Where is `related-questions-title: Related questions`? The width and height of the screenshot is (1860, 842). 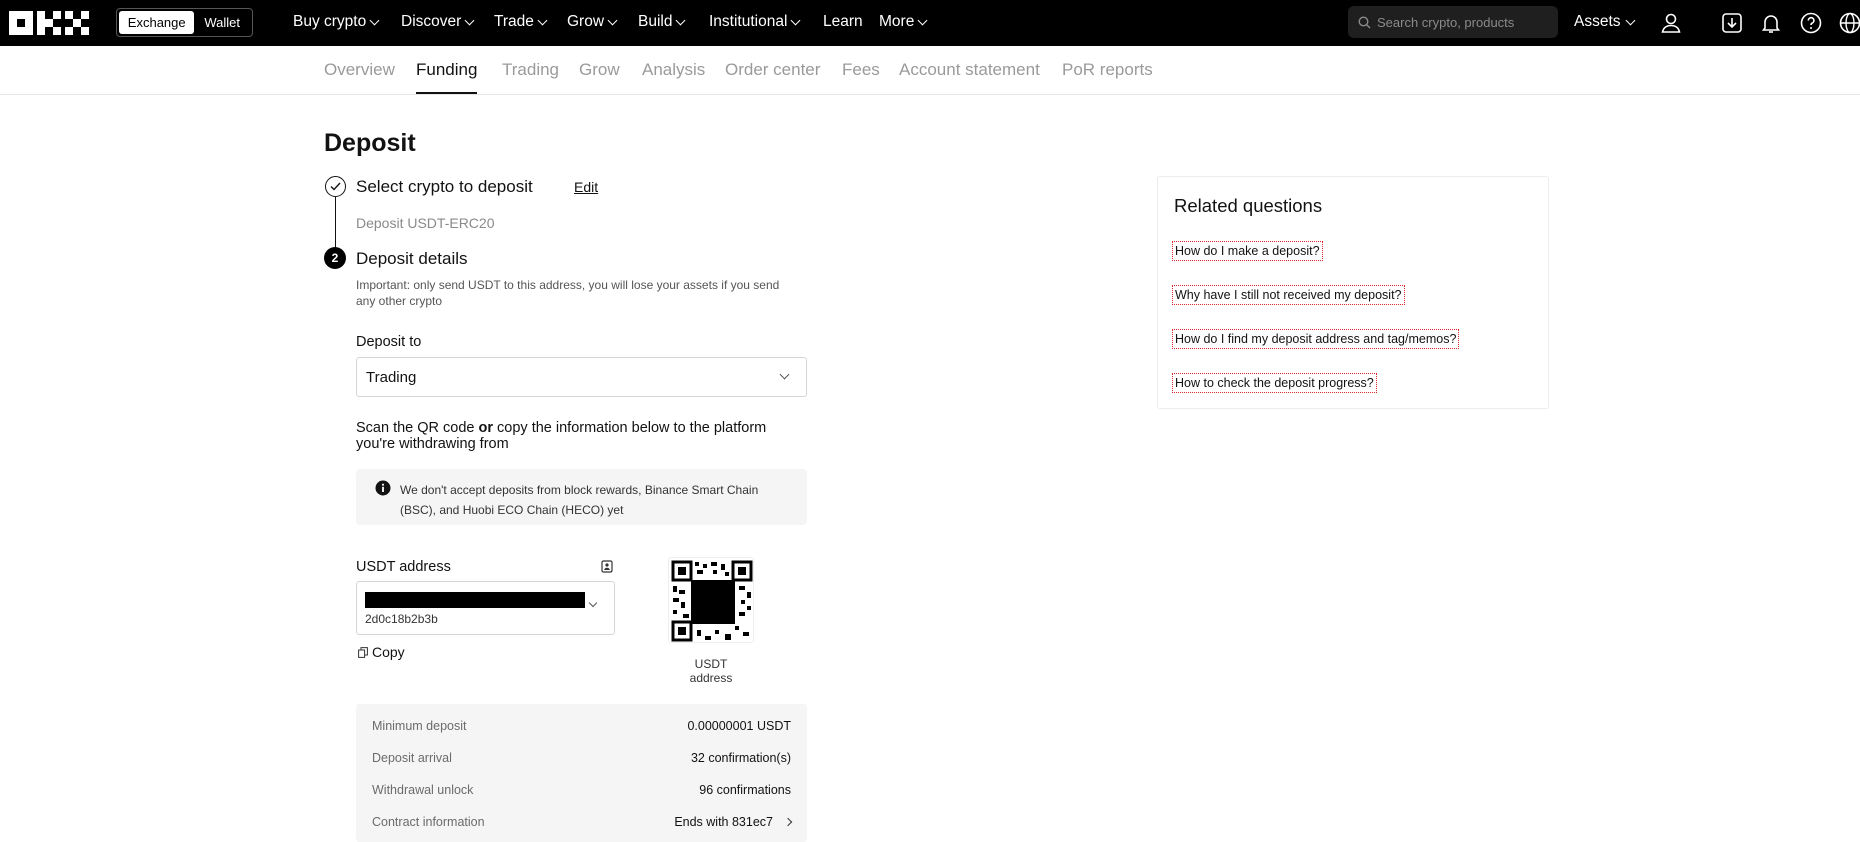
related-questions-title: Related questions is located at coordinates (1248, 205).